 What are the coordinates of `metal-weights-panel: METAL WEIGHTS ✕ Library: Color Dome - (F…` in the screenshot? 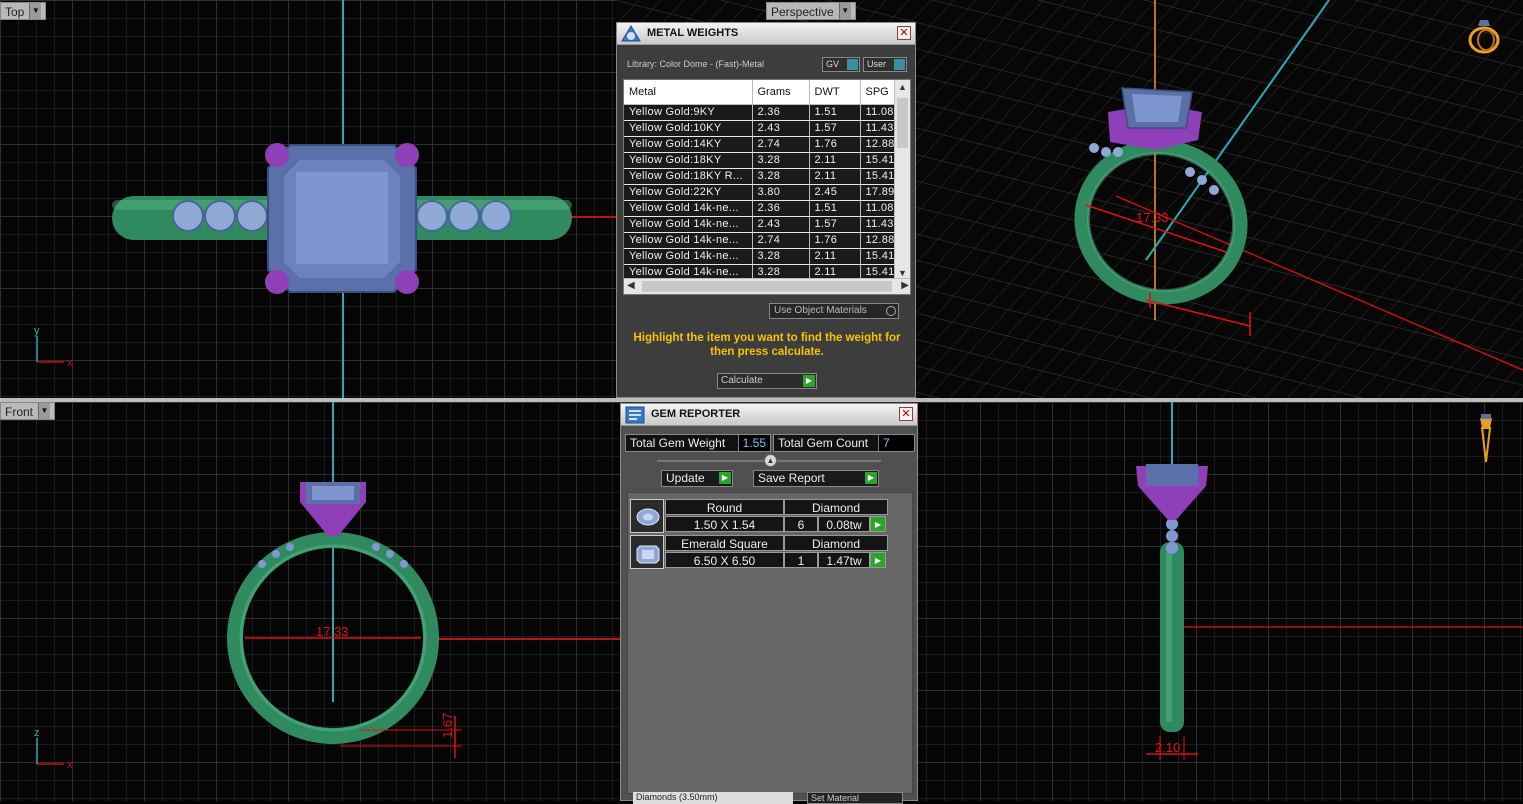 It's located at (766, 210).